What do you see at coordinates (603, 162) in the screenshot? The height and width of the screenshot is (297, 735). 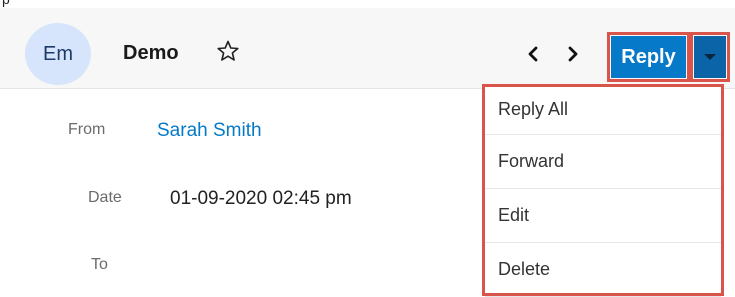 I see `menu-item-forward: Forward` at bounding box center [603, 162].